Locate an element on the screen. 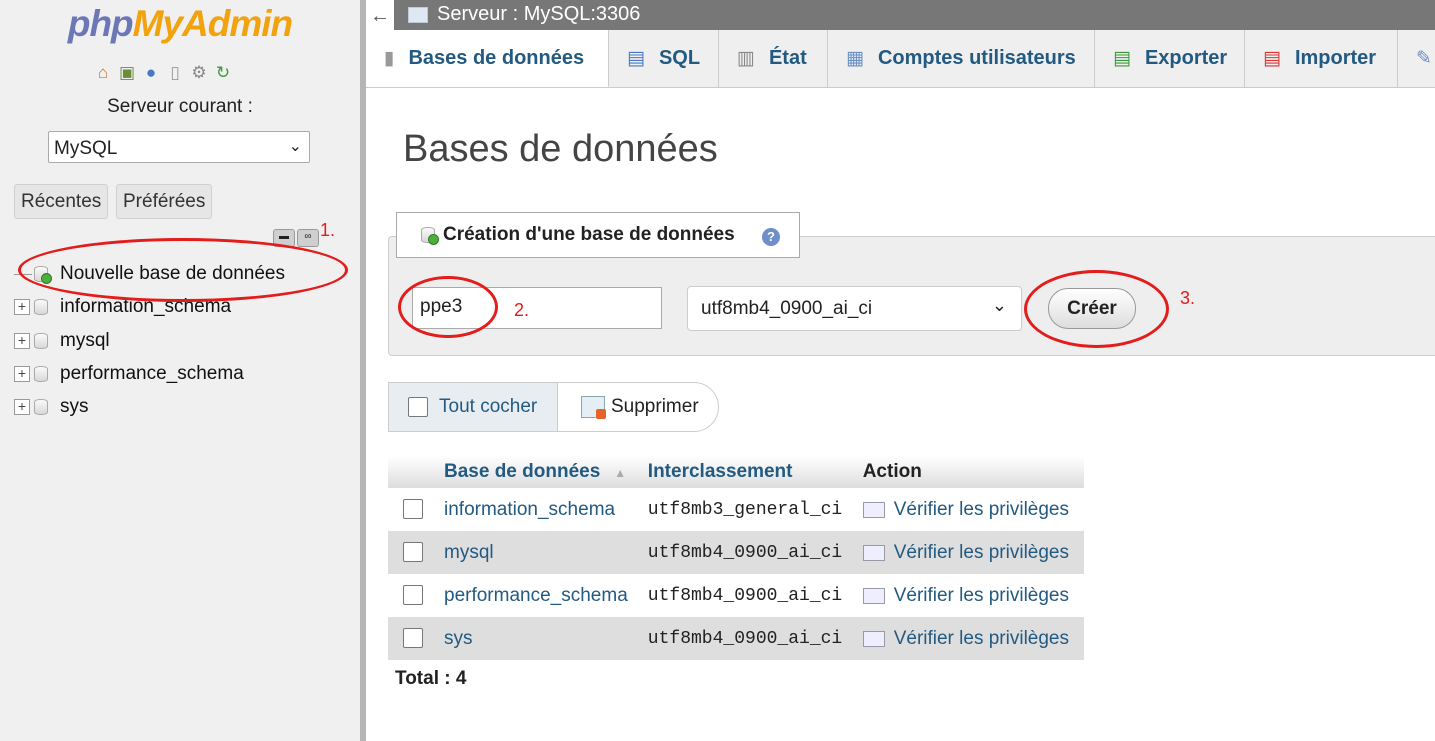  check-all-toggle: Tout cocher is located at coordinates (473, 407).